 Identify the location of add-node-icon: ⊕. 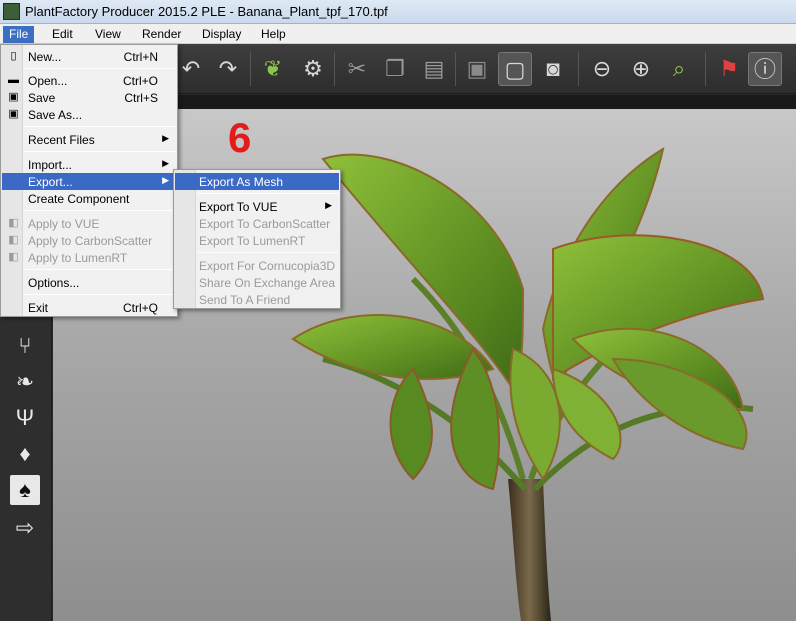
(641, 69).